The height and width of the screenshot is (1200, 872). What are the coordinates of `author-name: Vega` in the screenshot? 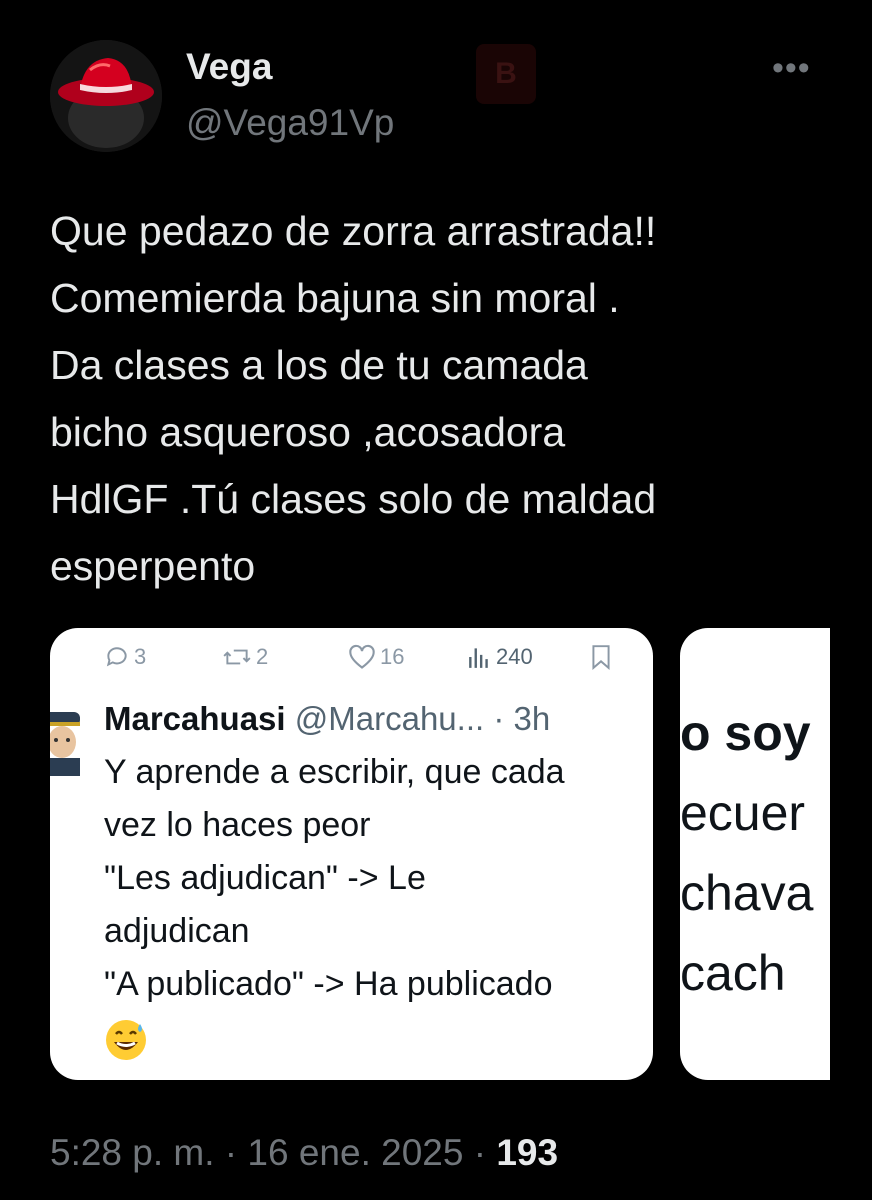 It's located at (229, 67).